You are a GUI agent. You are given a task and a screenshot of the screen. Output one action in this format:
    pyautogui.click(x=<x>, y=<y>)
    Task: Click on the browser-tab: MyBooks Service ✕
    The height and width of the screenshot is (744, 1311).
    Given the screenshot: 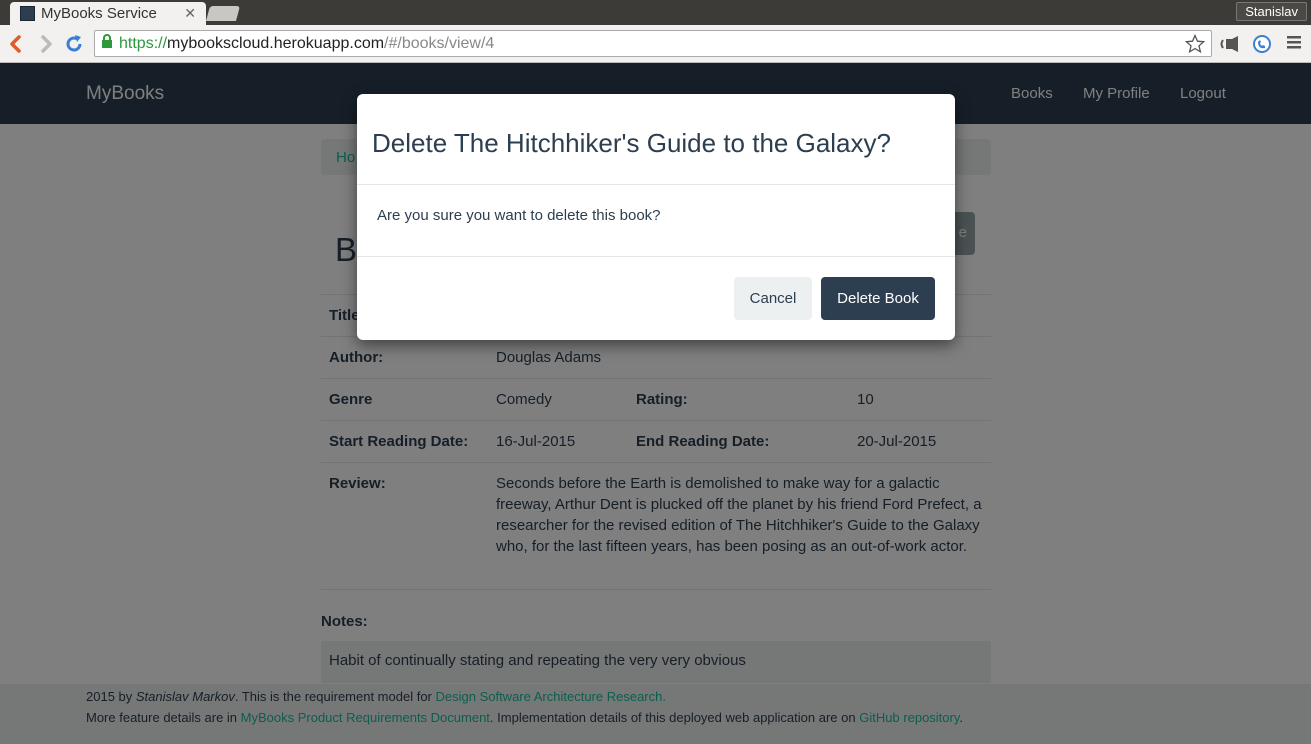 What is the action you would take?
    pyautogui.click(x=108, y=13)
    